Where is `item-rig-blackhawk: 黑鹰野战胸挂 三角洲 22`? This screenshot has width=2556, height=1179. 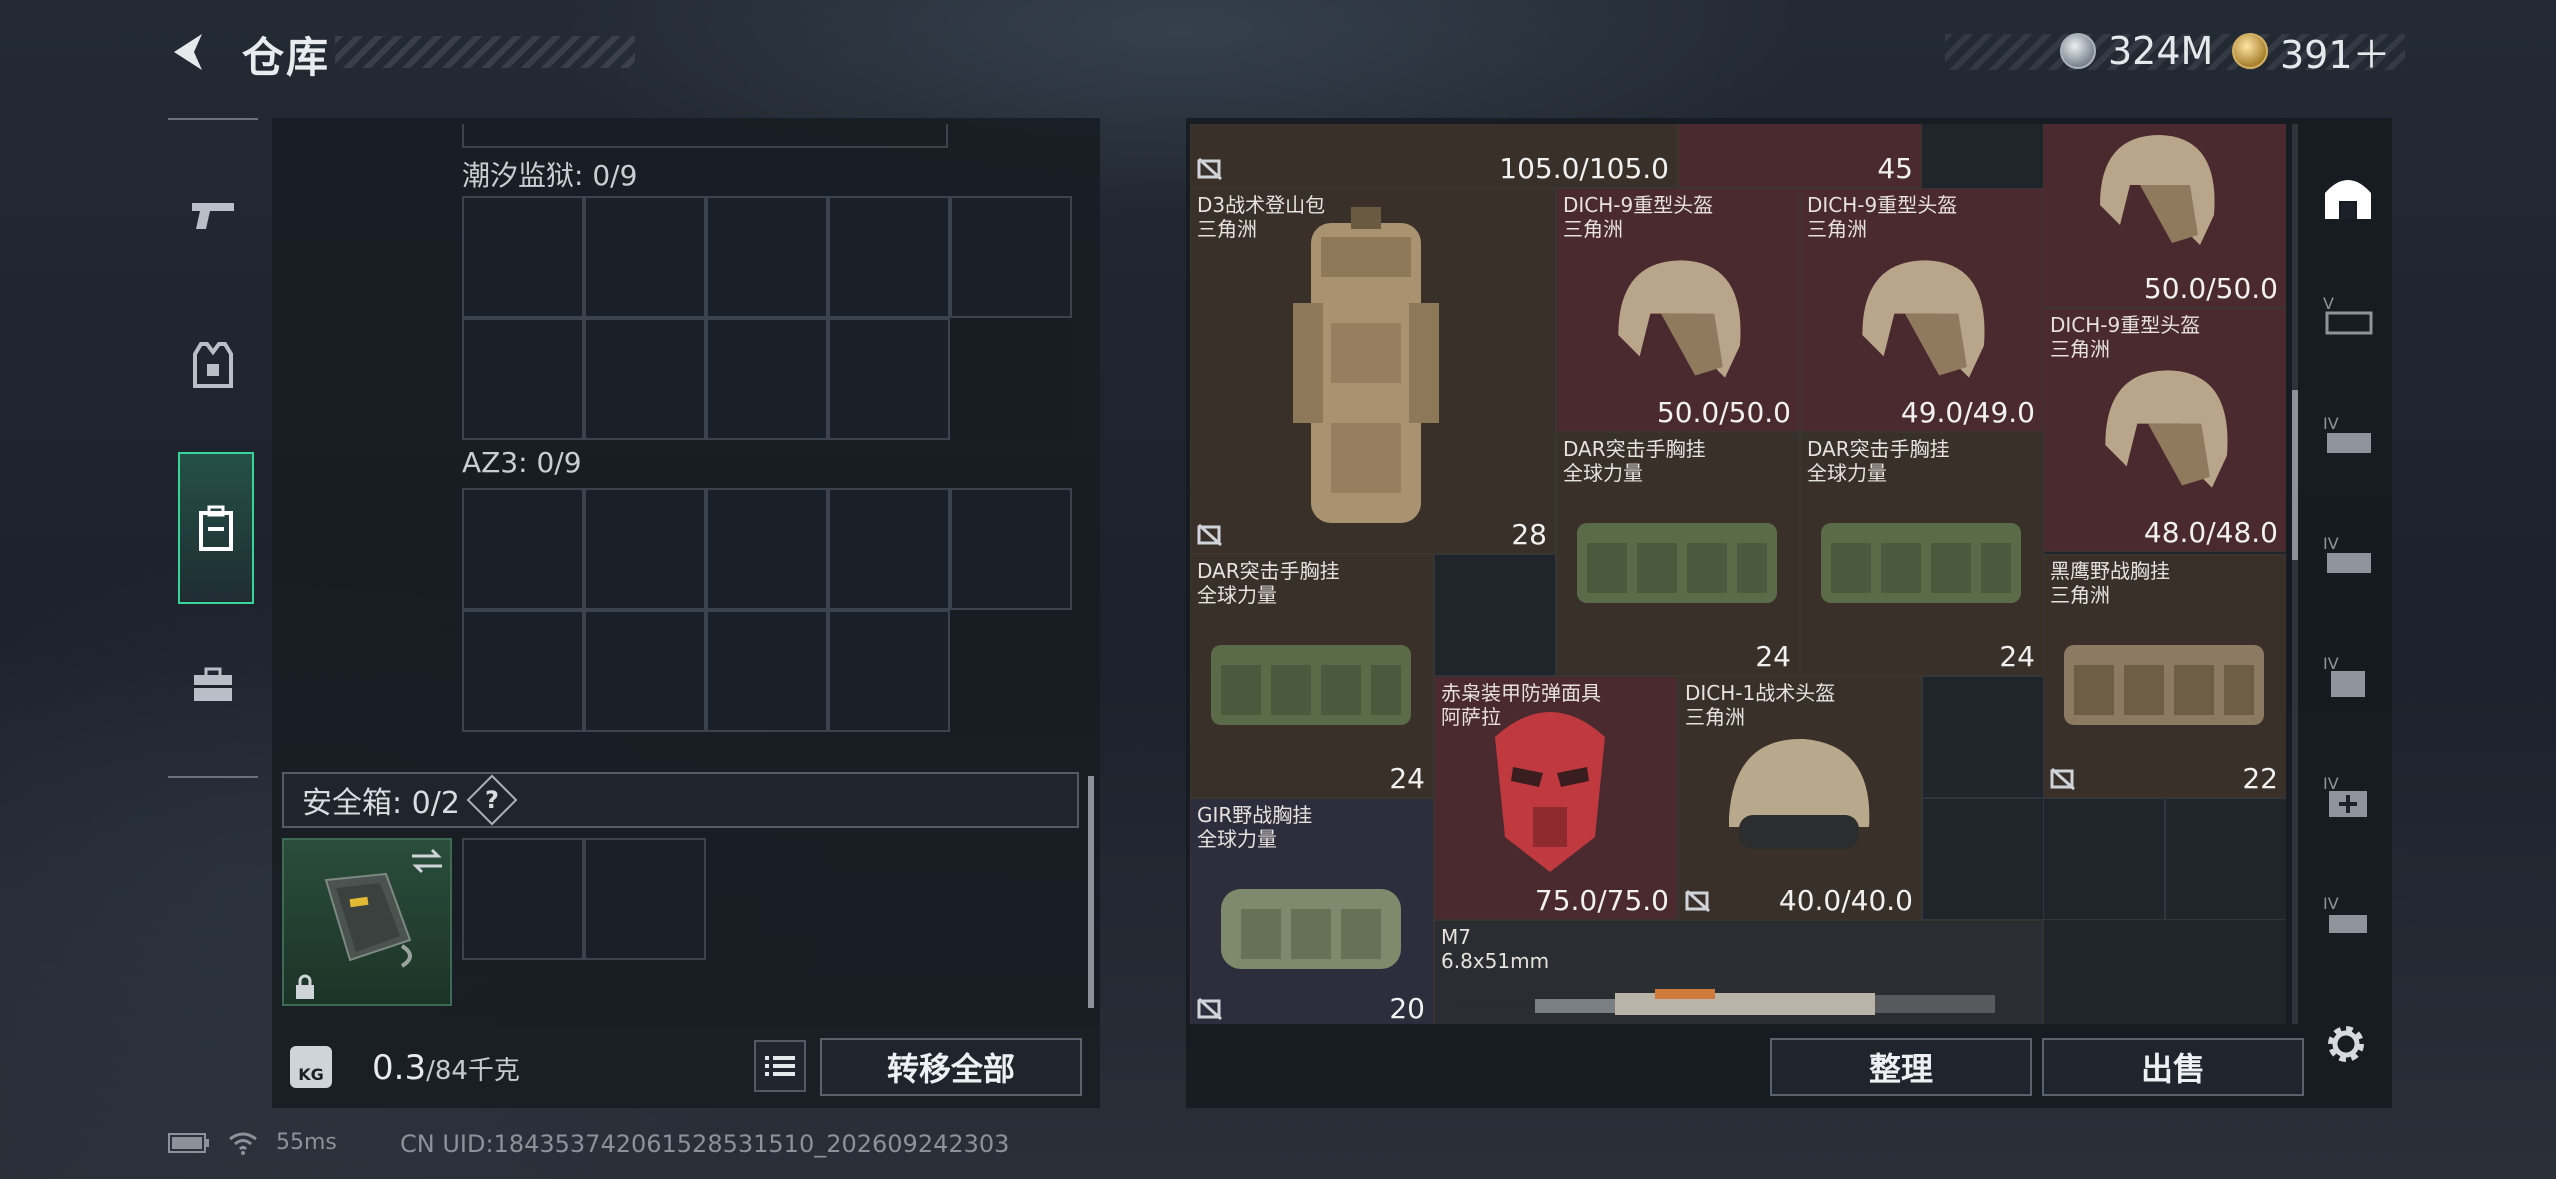 item-rig-blackhawk: 黑鹰野战胸挂 三角洲 22 is located at coordinates (2164, 676).